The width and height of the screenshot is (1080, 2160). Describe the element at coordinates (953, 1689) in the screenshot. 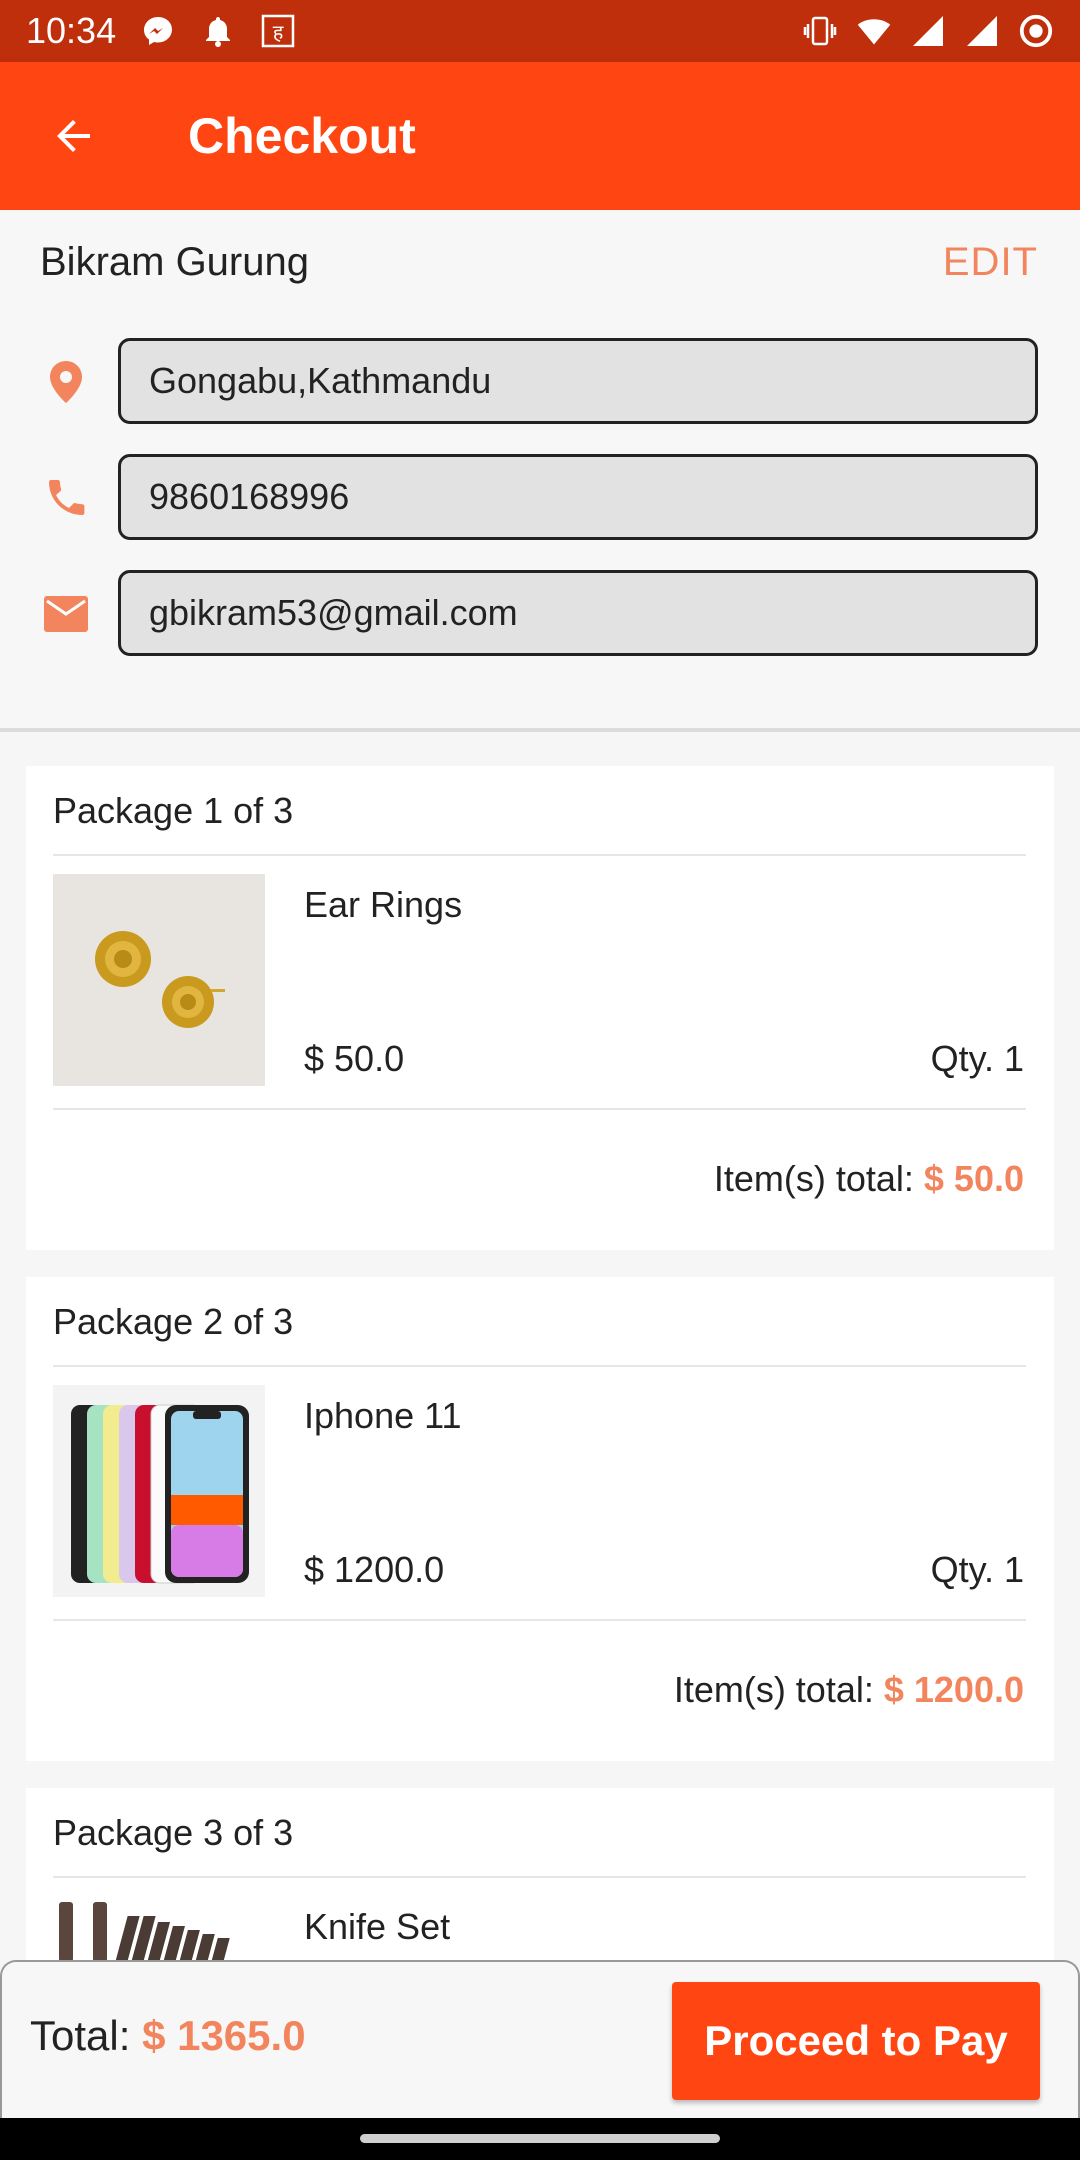

I see `items-total-amount: $ 1200.0` at that location.